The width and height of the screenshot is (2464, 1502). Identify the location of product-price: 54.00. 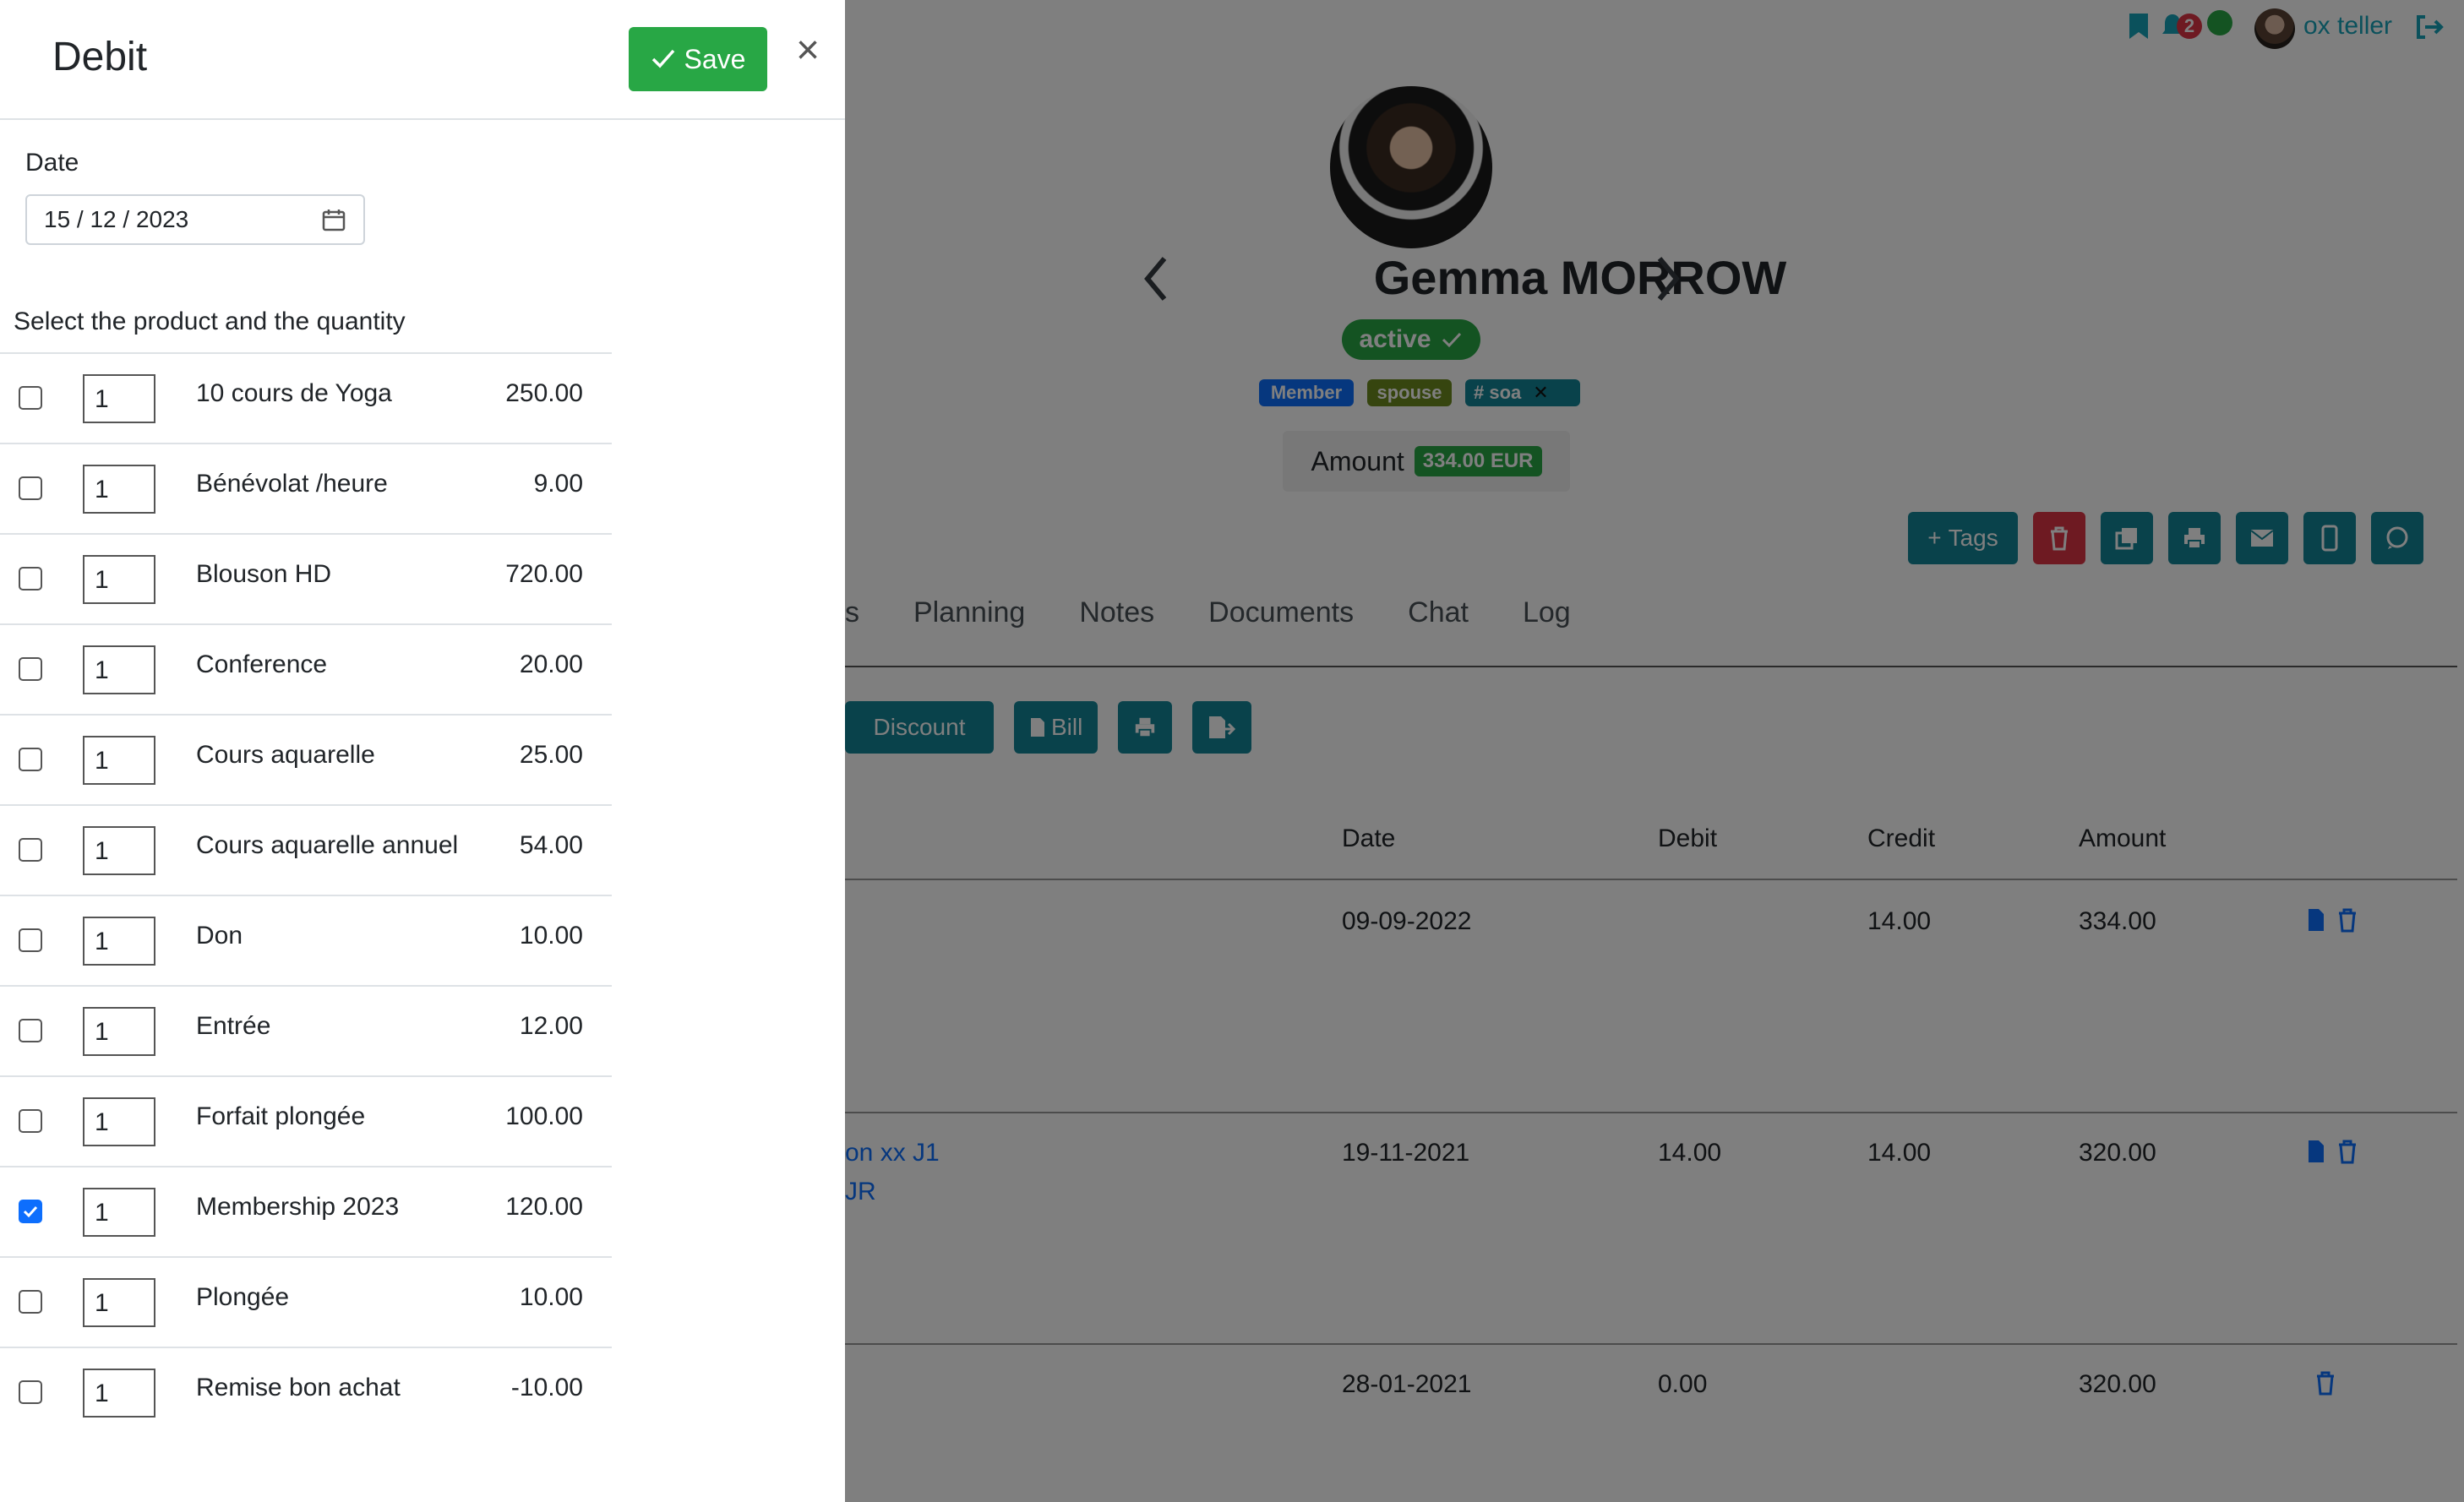
(551, 845).